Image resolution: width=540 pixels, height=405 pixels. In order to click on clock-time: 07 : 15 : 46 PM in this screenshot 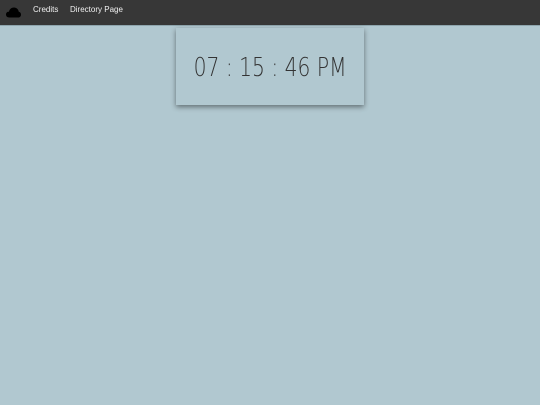, I will do `click(270, 67)`.